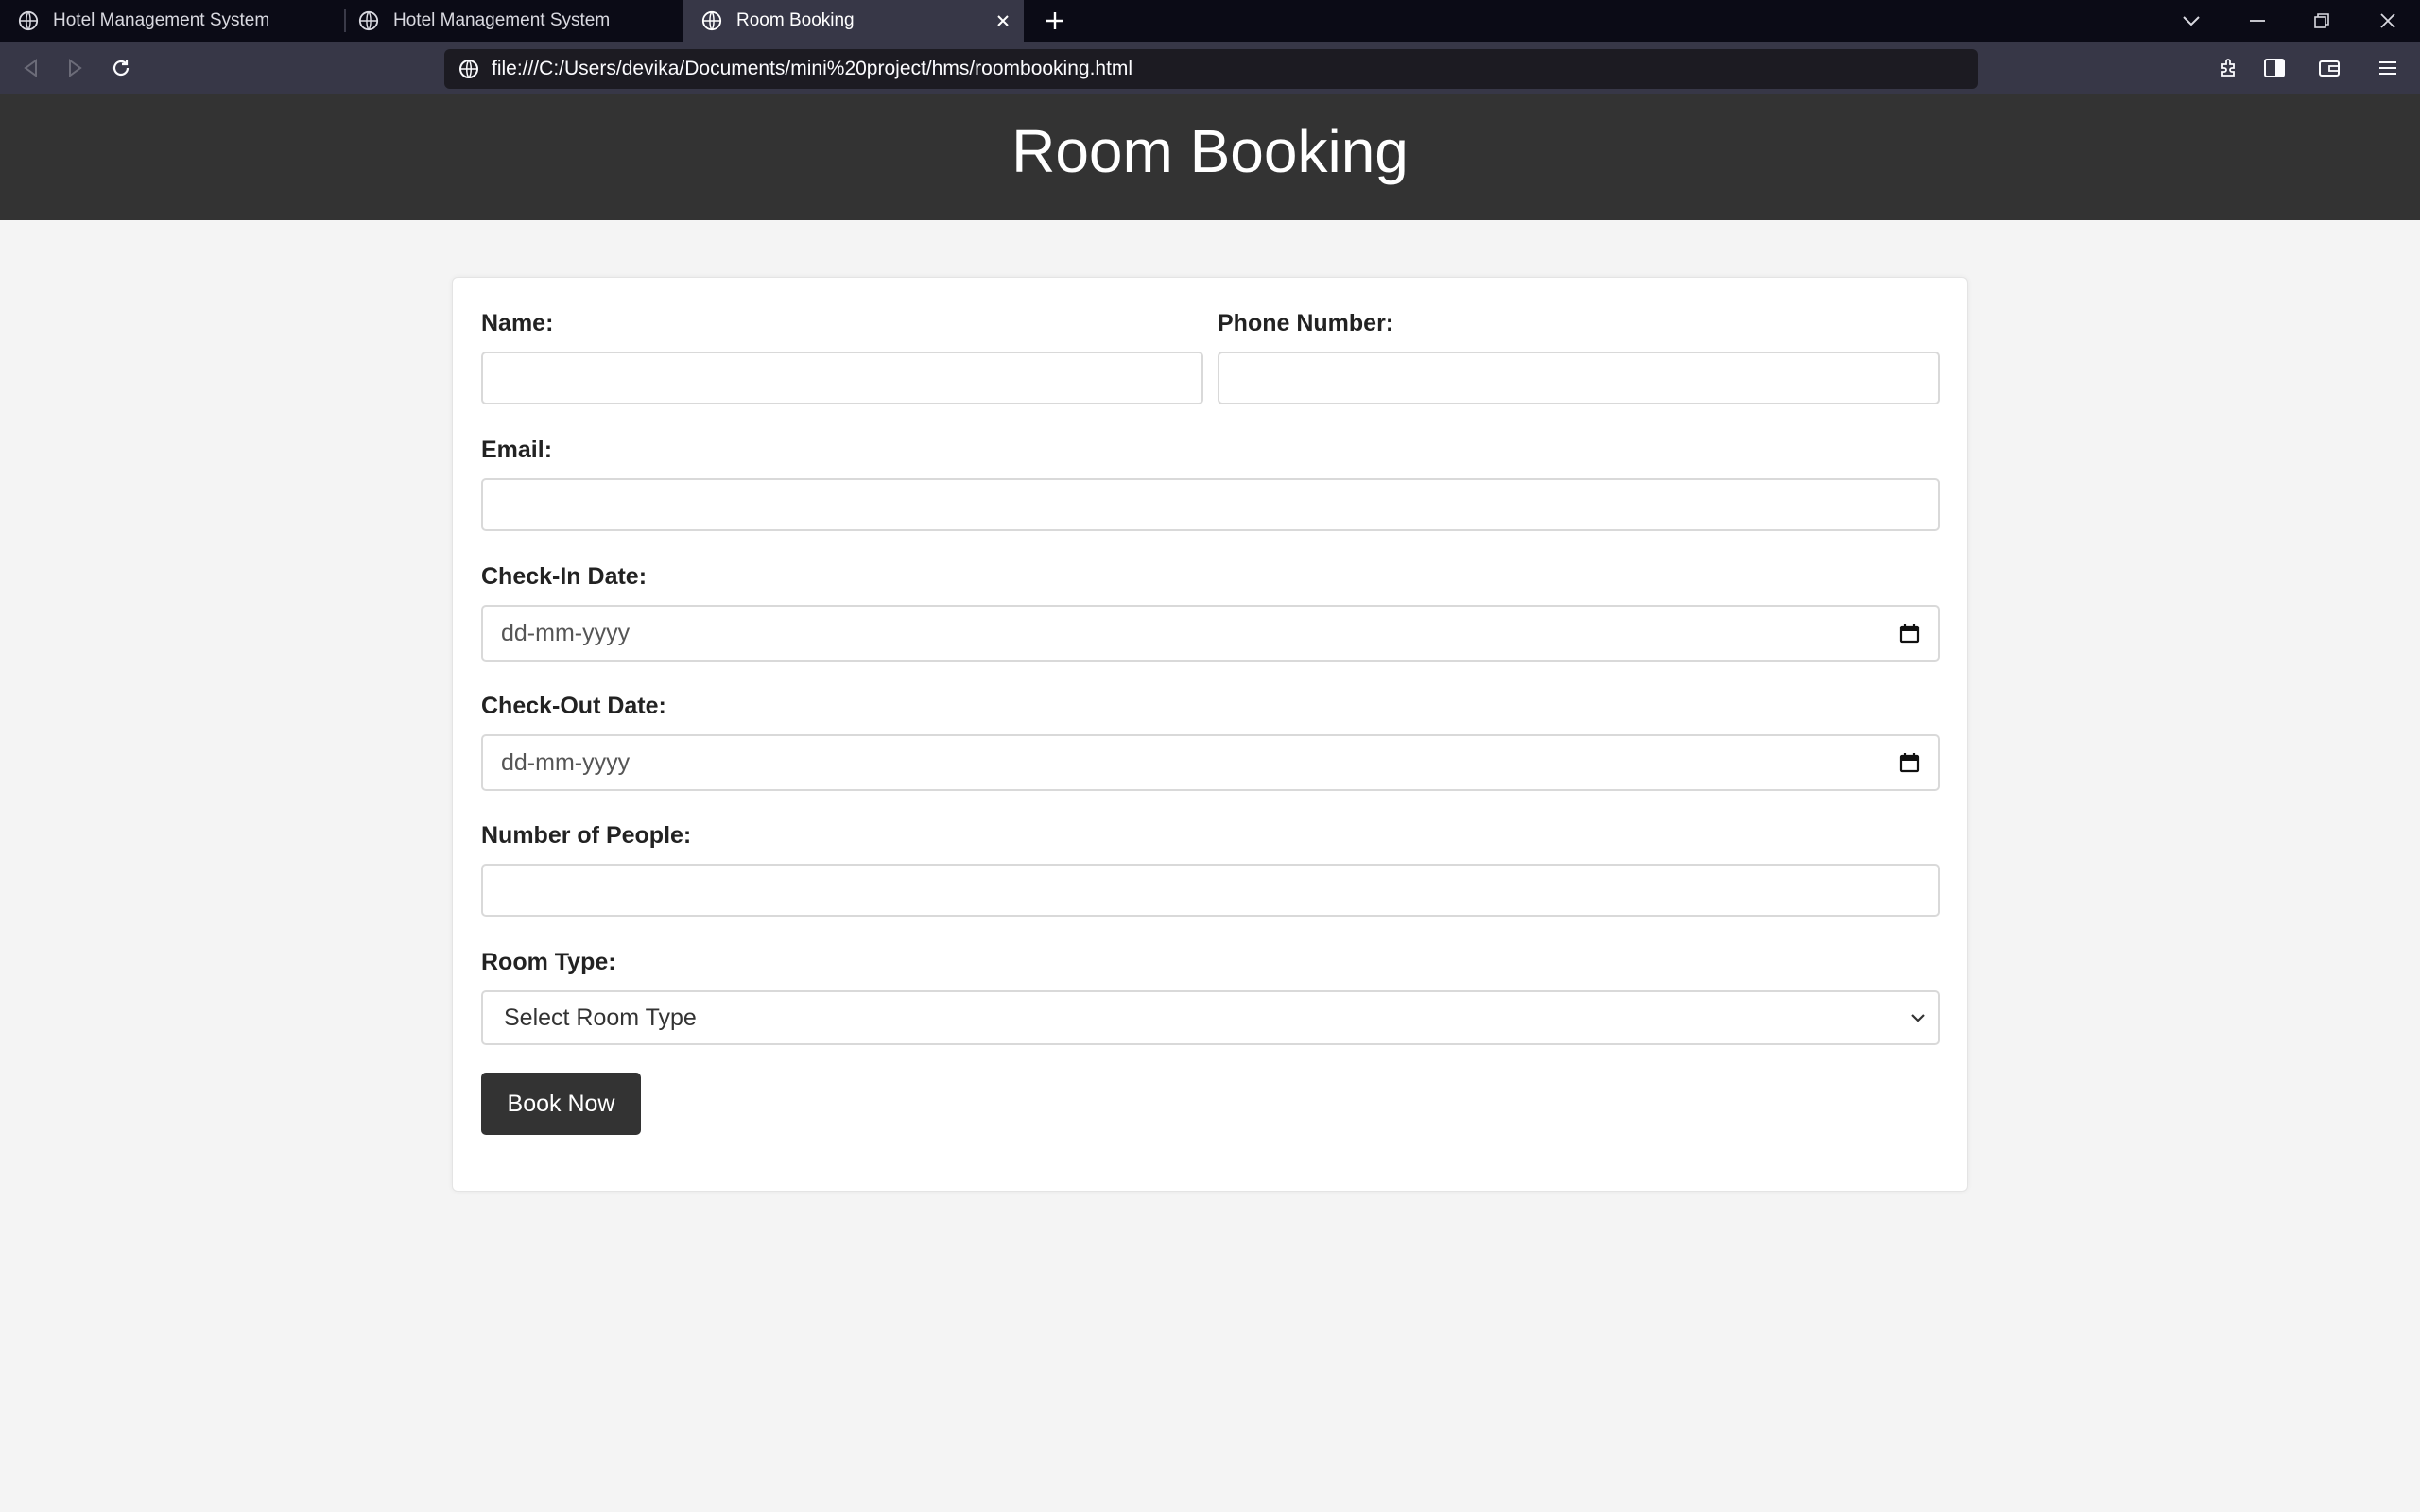 The height and width of the screenshot is (1512, 2420). I want to click on forward-icon, so click(75, 68).